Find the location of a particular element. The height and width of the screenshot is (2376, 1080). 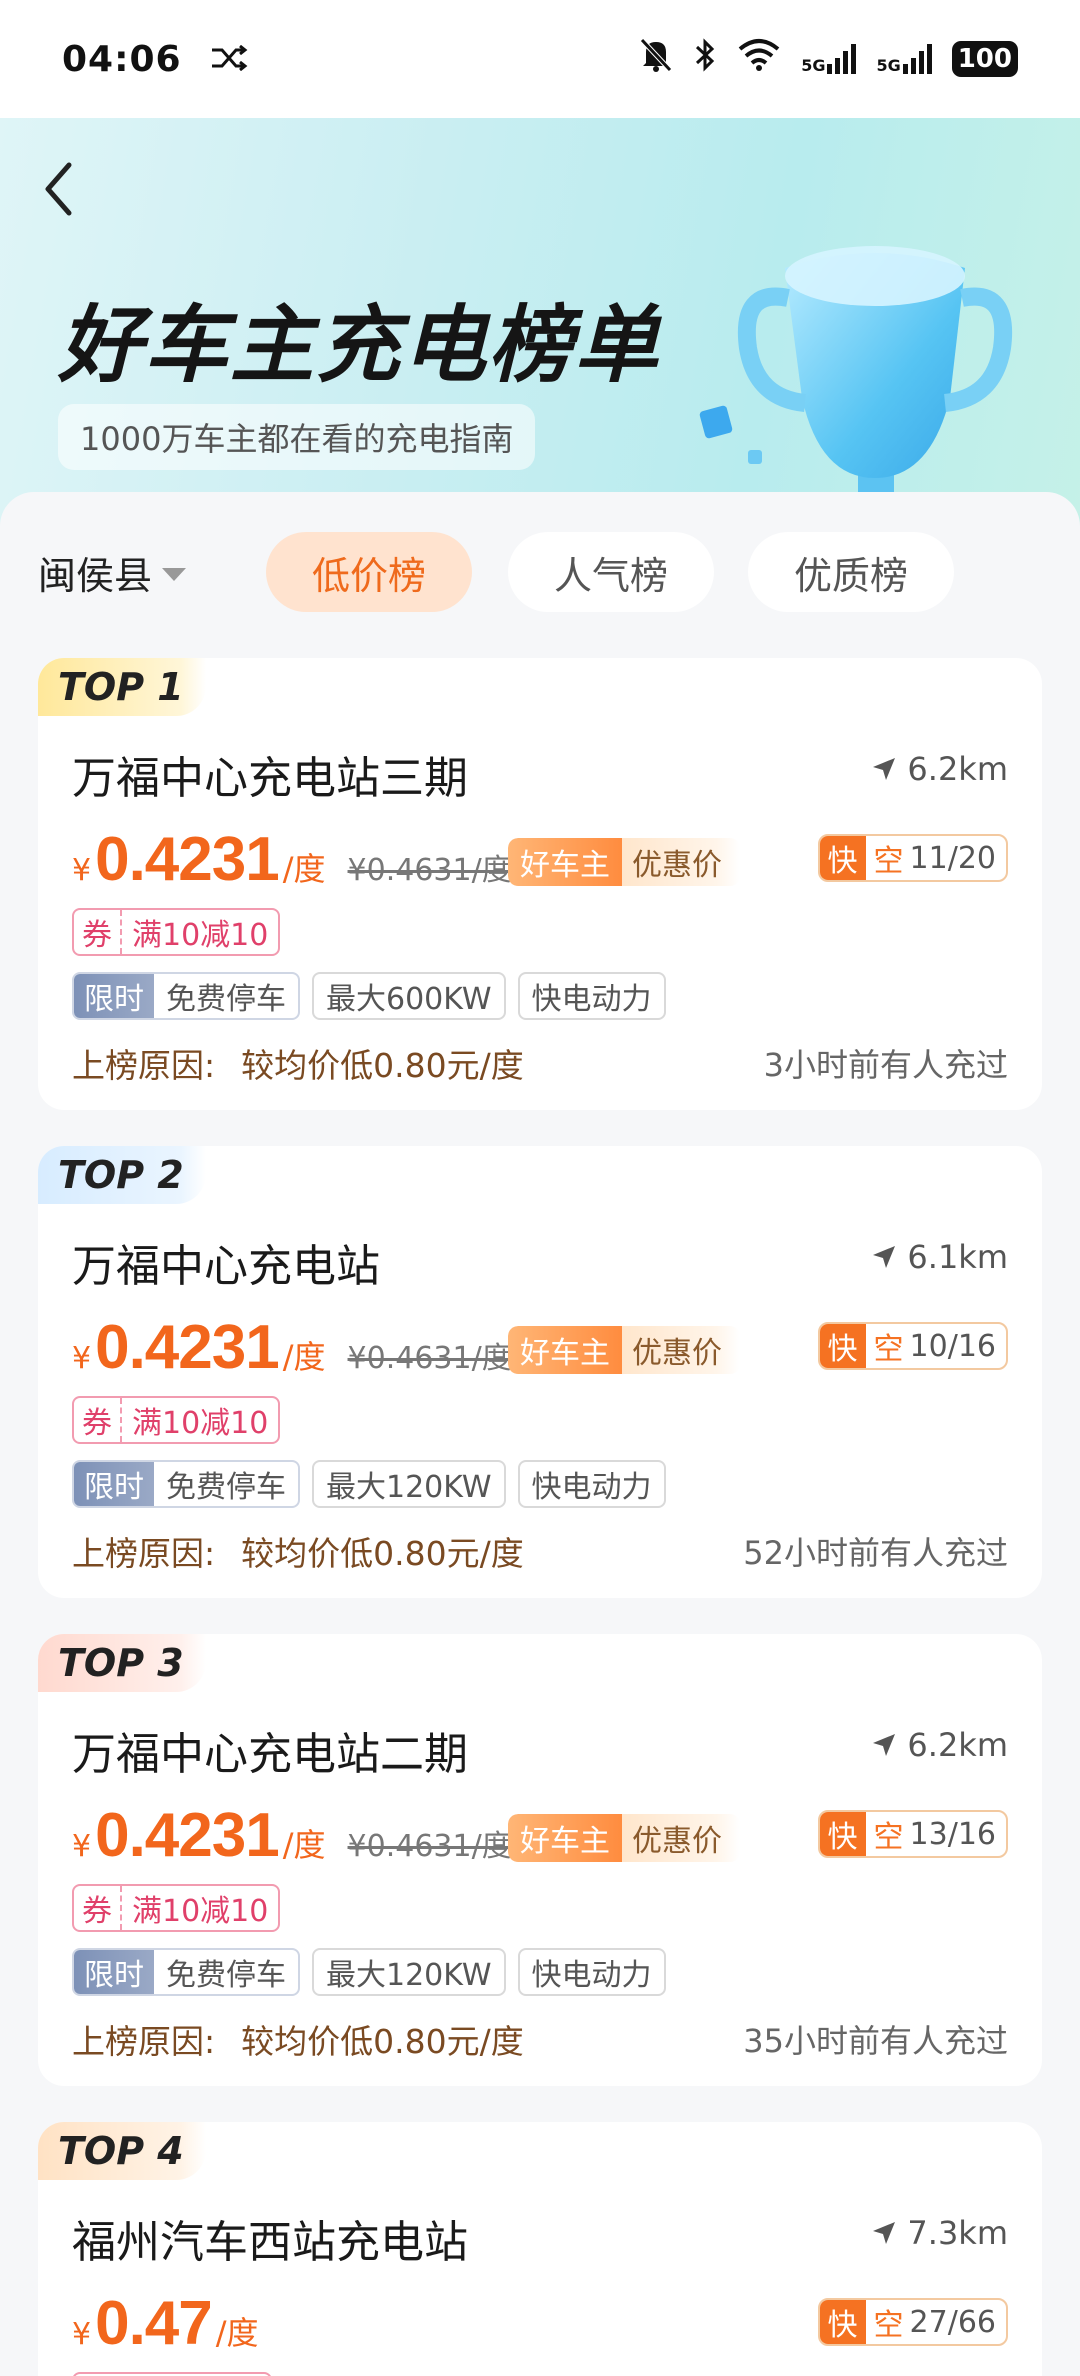

shuffle-icon is located at coordinates (229, 59).